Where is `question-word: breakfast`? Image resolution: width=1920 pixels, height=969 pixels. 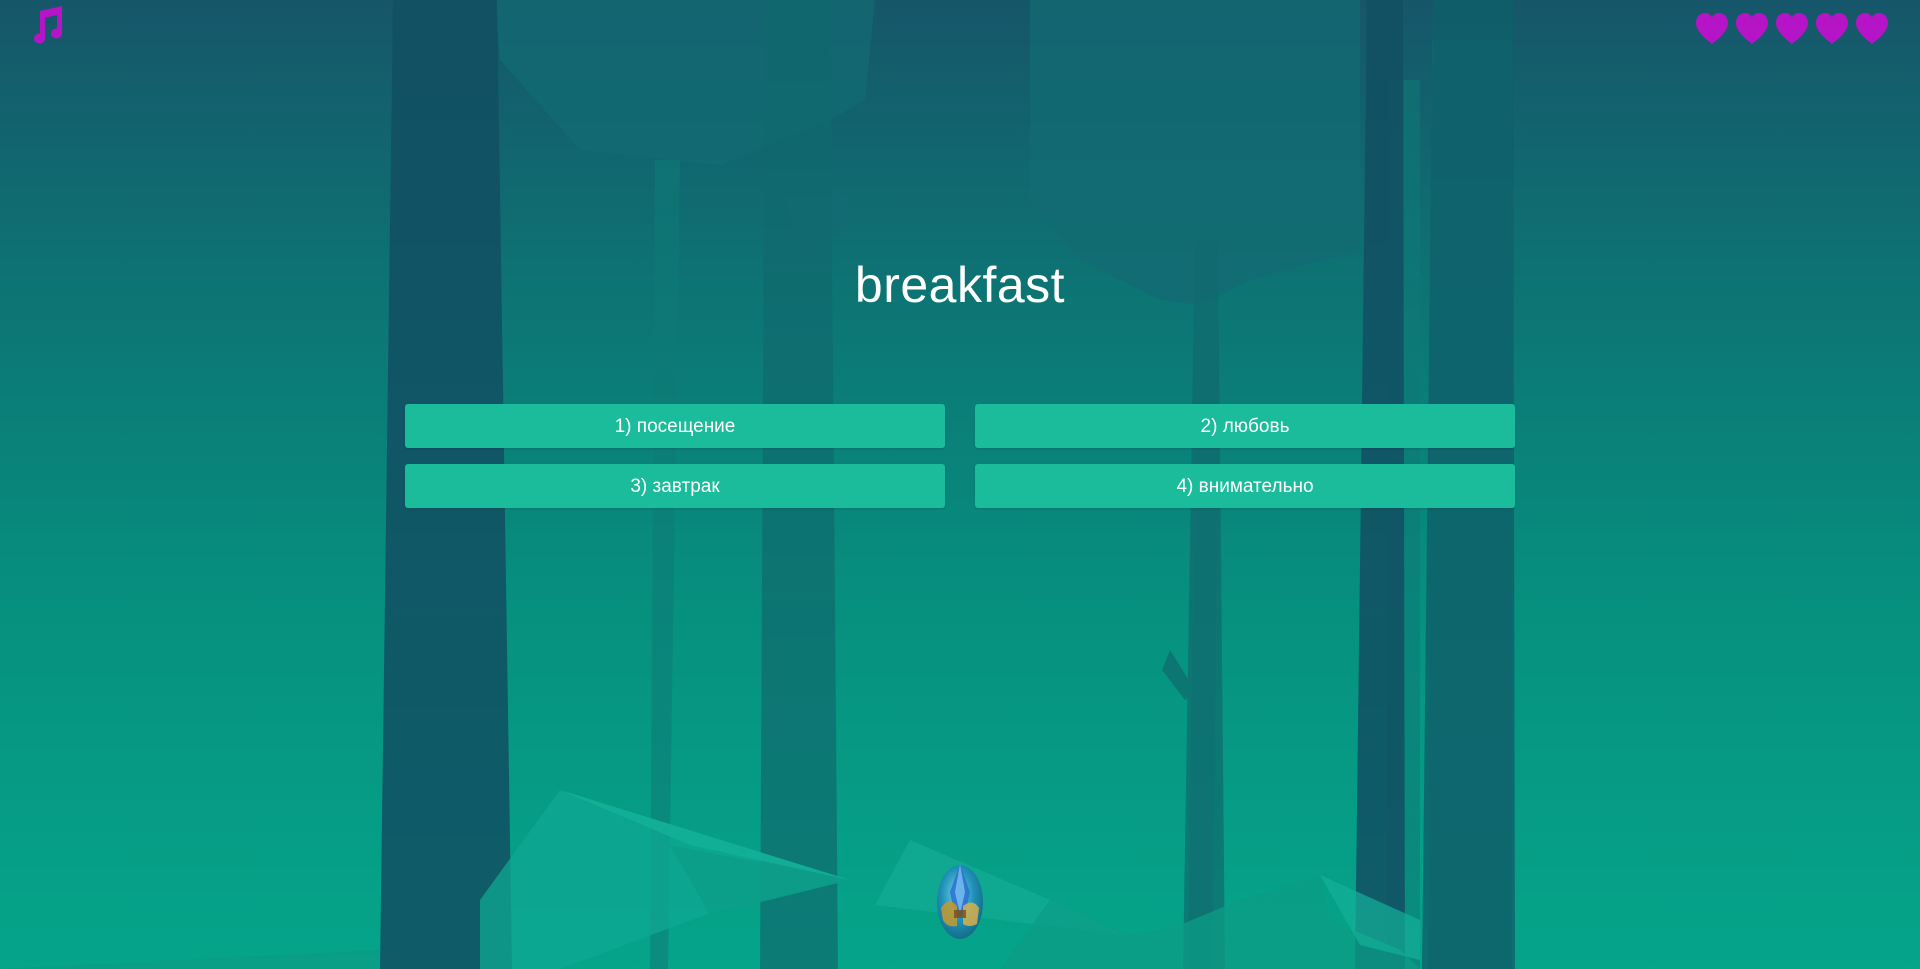
question-word: breakfast is located at coordinates (960, 285).